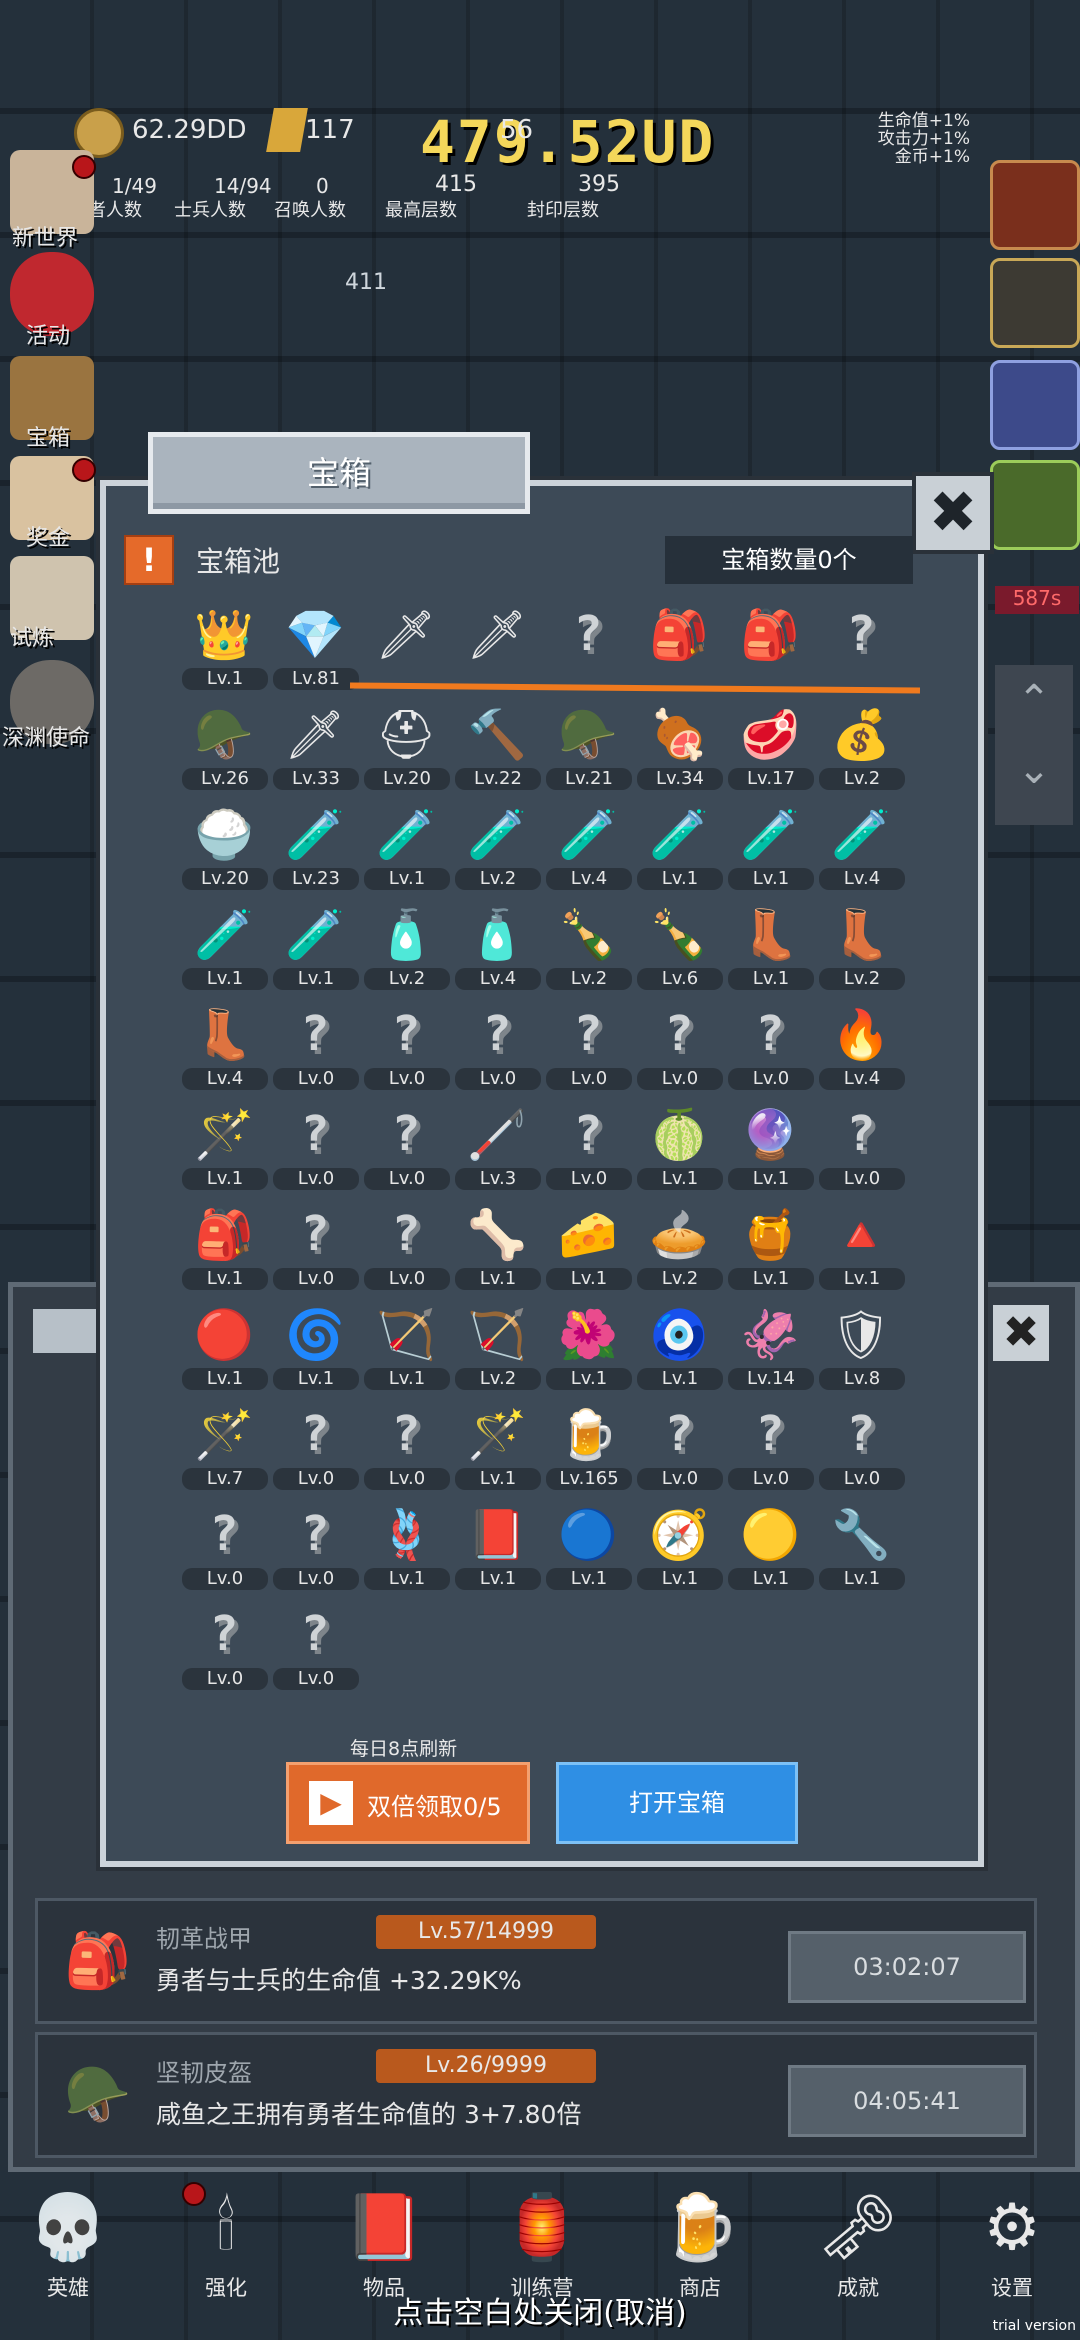 Image resolution: width=1080 pixels, height=2340 pixels. I want to click on slime-boost-icon, so click(1035, 505).